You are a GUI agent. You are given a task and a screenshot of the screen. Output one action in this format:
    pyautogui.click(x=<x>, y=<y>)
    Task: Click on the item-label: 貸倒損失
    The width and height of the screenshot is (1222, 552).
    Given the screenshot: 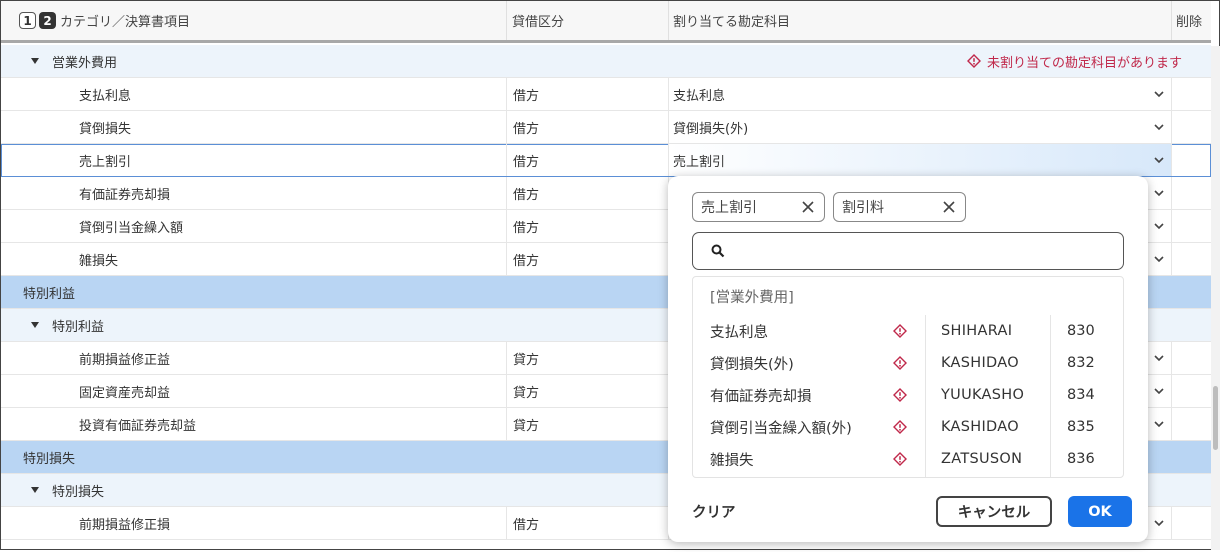 What is the action you would take?
    pyautogui.click(x=105, y=129)
    